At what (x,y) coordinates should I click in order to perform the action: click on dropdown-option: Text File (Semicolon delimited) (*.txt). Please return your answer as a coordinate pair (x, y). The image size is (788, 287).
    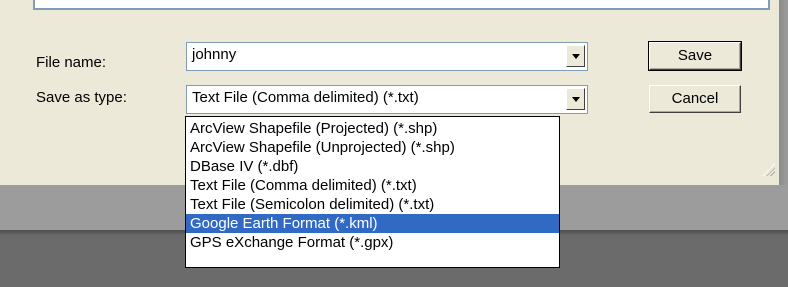
    Looking at the image, I should click on (372, 204).